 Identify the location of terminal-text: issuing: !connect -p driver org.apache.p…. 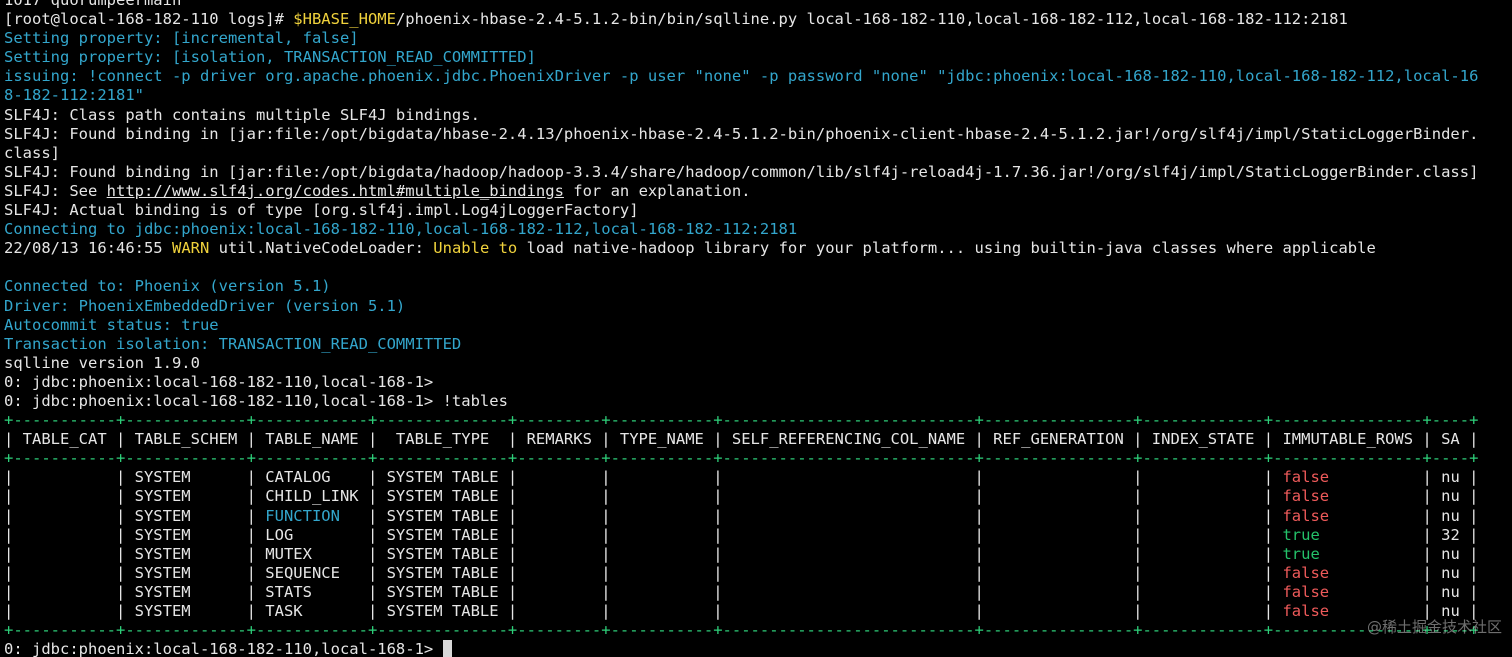
(741, 76).